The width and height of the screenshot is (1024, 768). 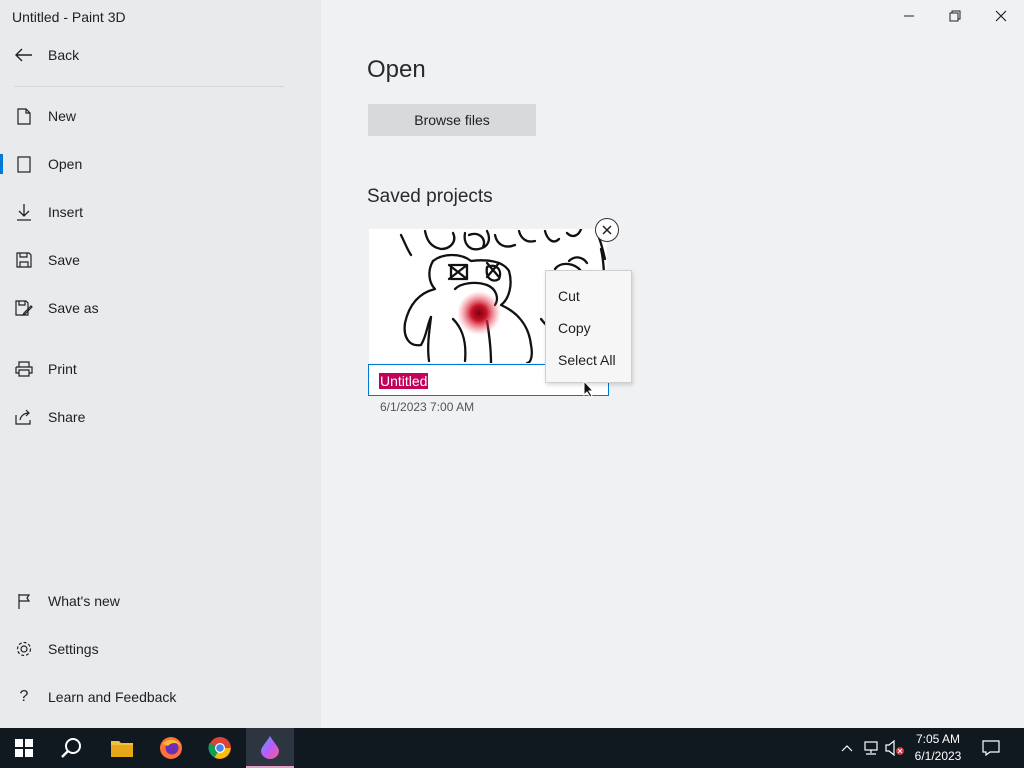 I want to click on file-explorer-button, so click(x=122, y=748).